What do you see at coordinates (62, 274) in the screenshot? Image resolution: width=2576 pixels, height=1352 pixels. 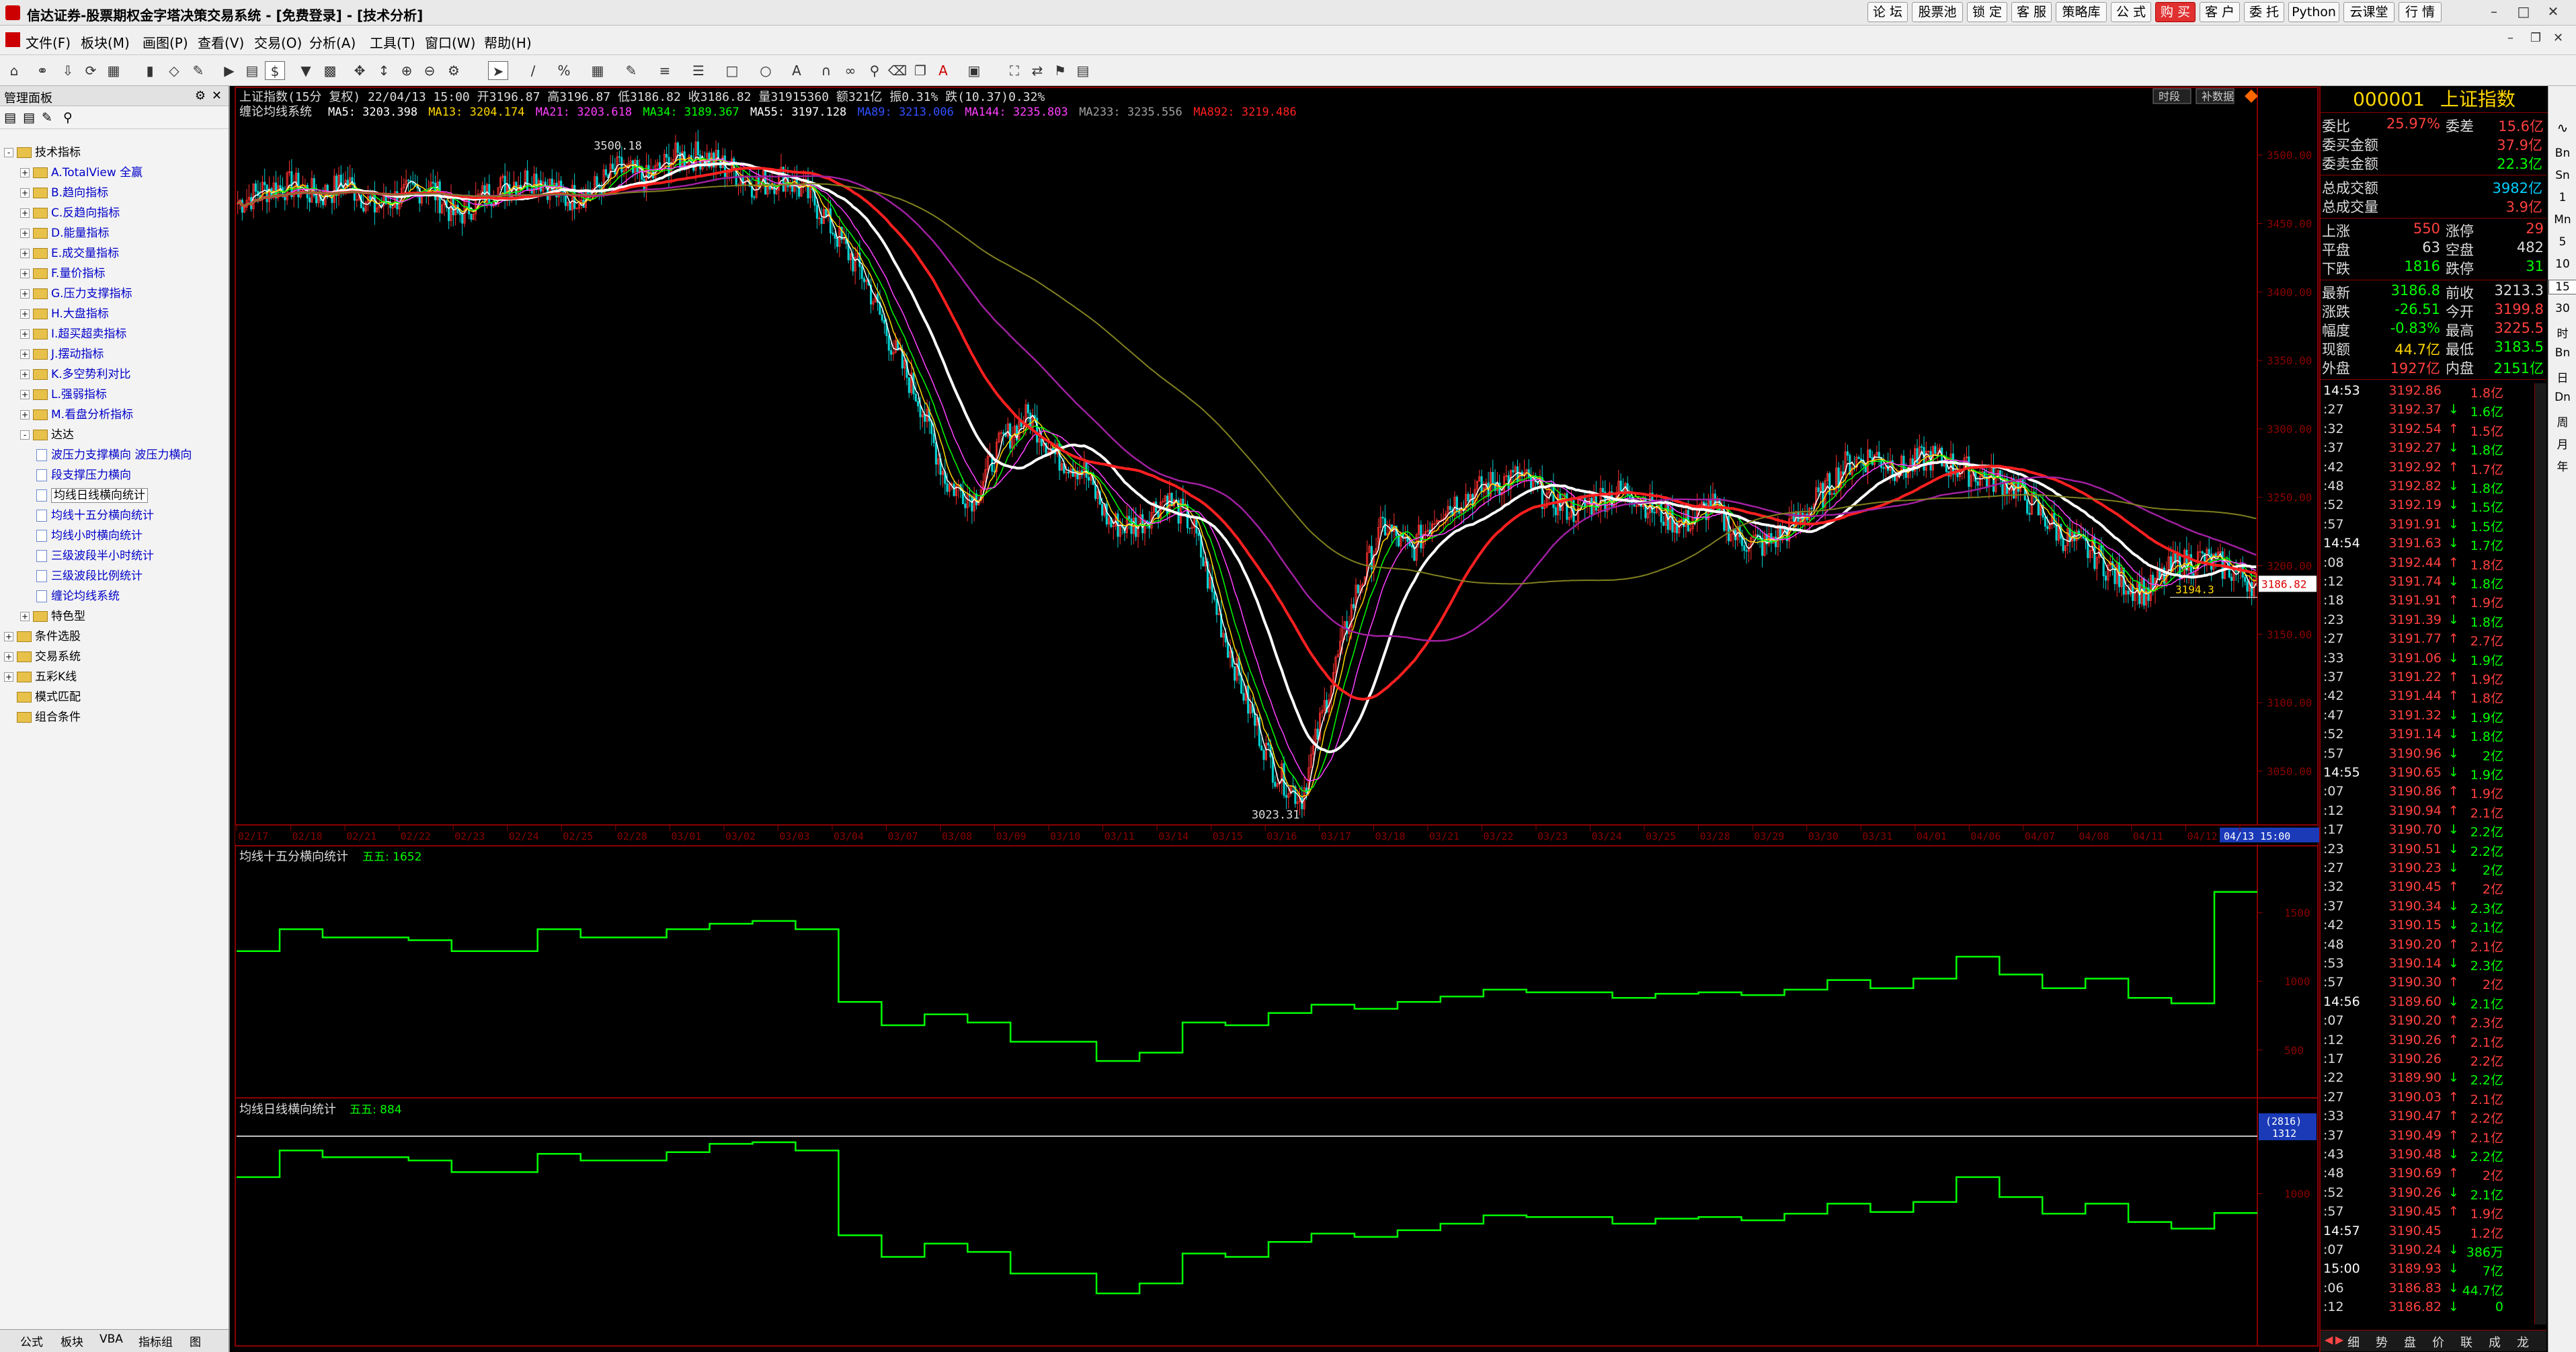 I see `tree-item: + F.量价指标` at bounding box center [62, 274].